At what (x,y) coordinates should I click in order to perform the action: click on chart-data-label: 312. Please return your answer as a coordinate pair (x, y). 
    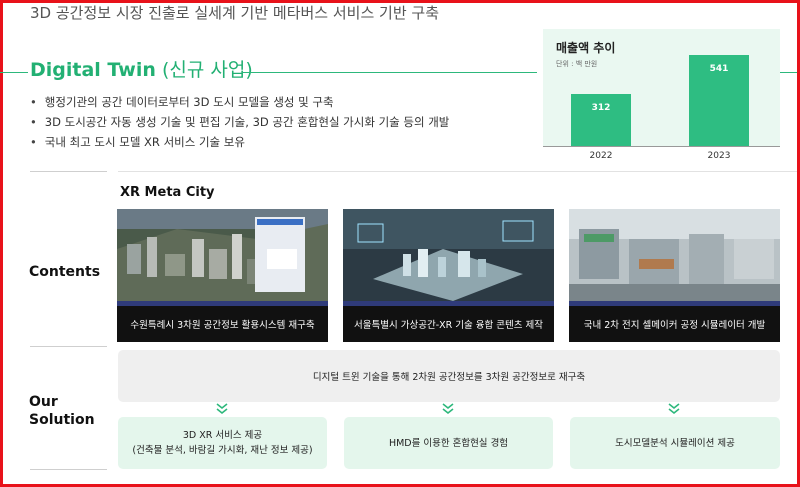
    Looking at the image, I should click on (601, 108).